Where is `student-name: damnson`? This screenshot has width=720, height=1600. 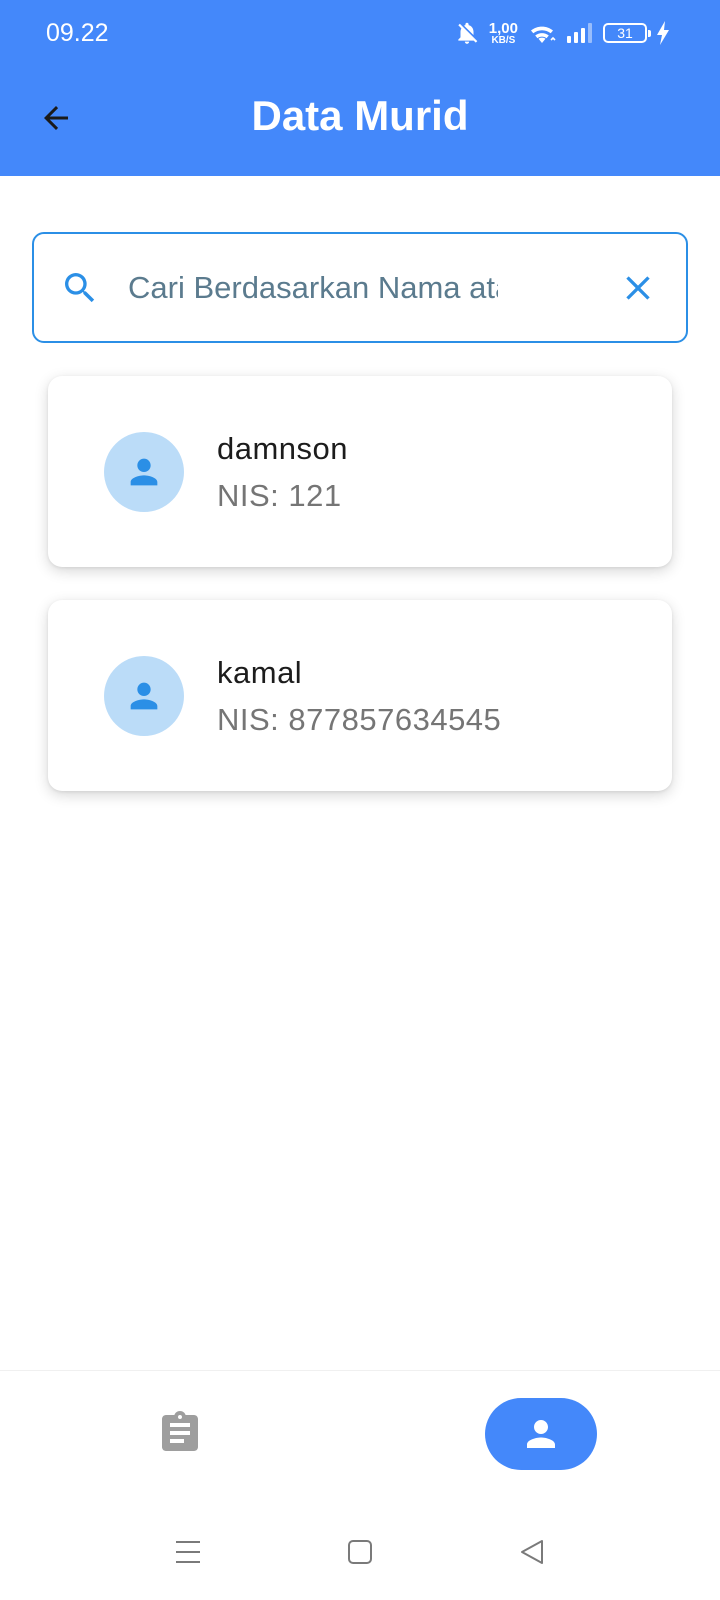
student-name: damnson is located at coordinates (283, 448).